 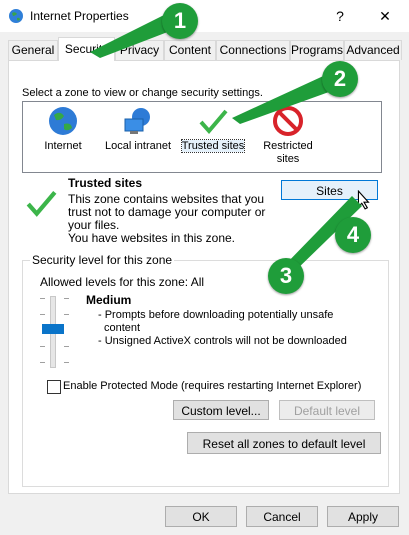 I want to click on security-level-name: Medium, so click(x=109, y=300).